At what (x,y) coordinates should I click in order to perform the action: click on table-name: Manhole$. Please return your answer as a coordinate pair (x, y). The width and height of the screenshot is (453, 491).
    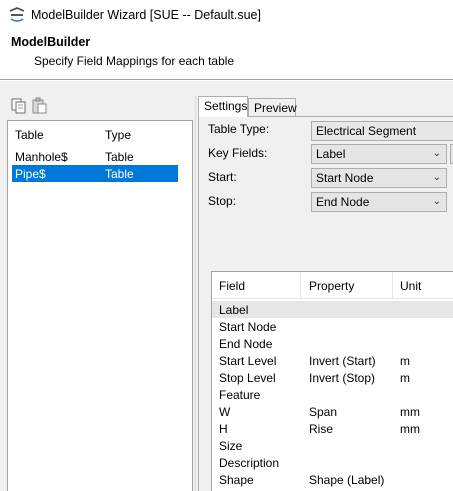
    Looking at the image, I should click on (41, 157).